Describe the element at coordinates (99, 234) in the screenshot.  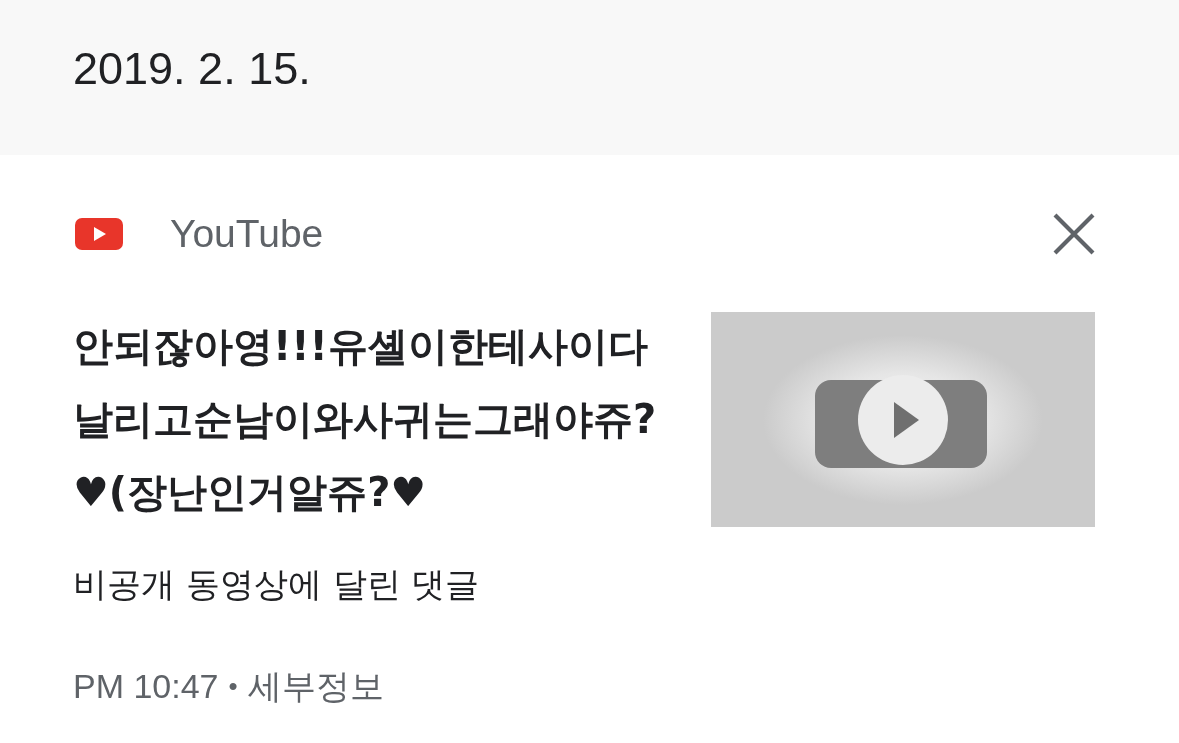
I see `play-logo-icon` at that location.